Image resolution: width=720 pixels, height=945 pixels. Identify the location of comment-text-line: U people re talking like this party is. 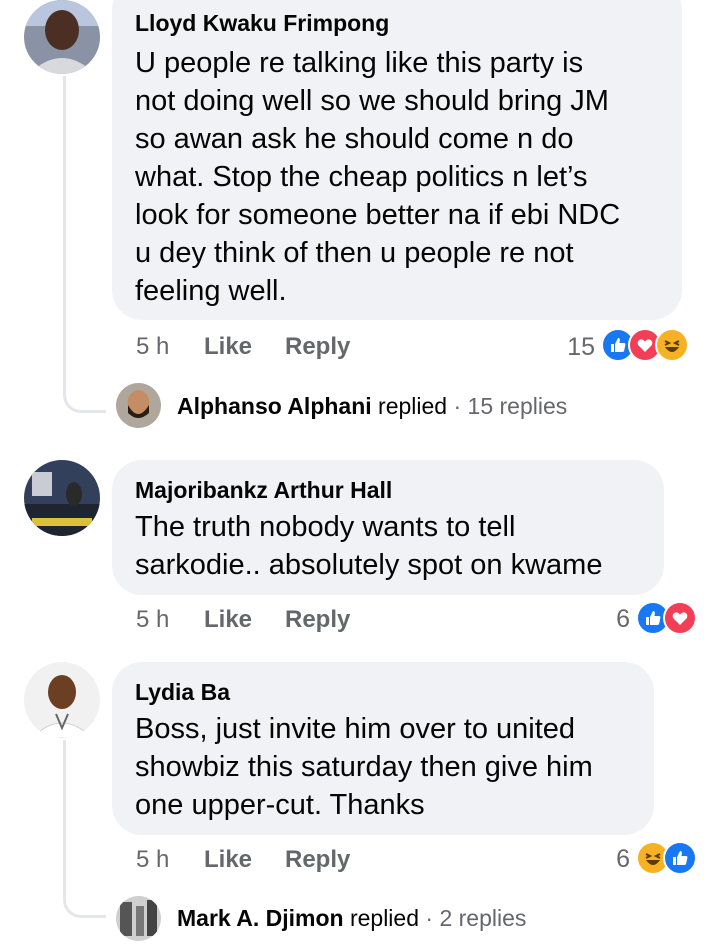
(359, 63).